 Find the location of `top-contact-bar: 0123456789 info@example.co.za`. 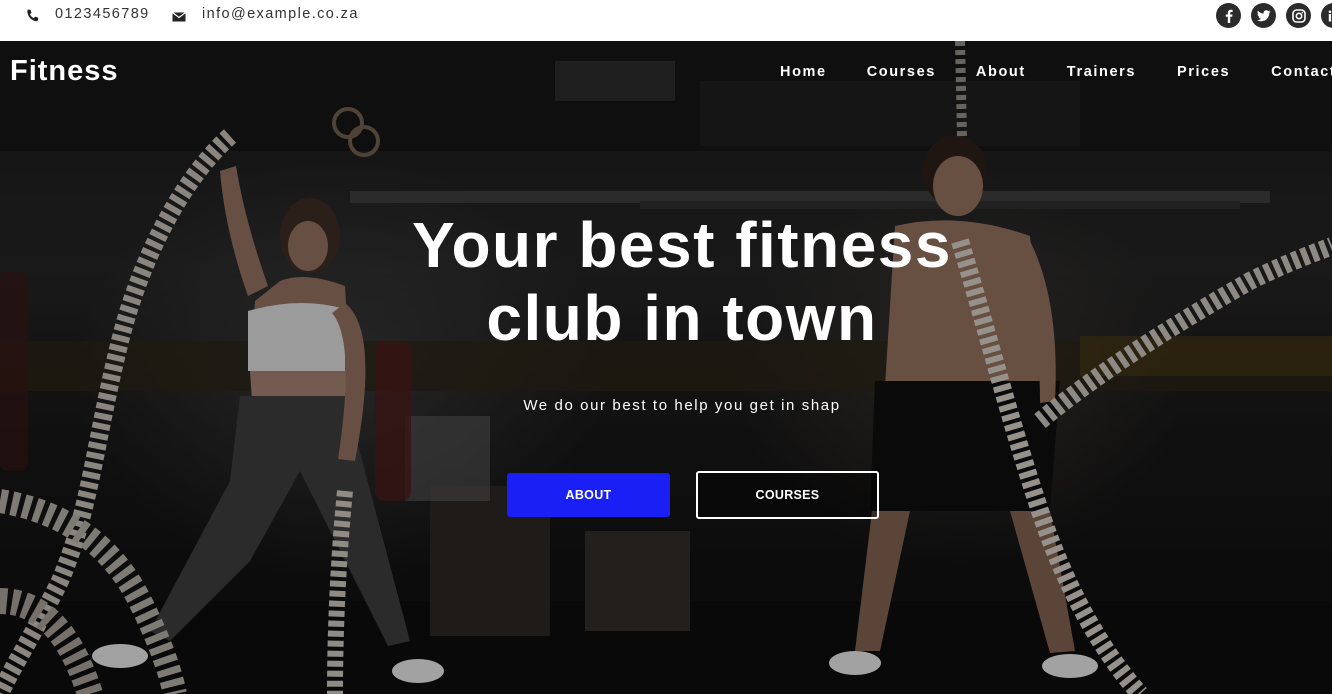

top-contact-bar: 0123456789 info@example.co.za is located at coordinates (666, 20).